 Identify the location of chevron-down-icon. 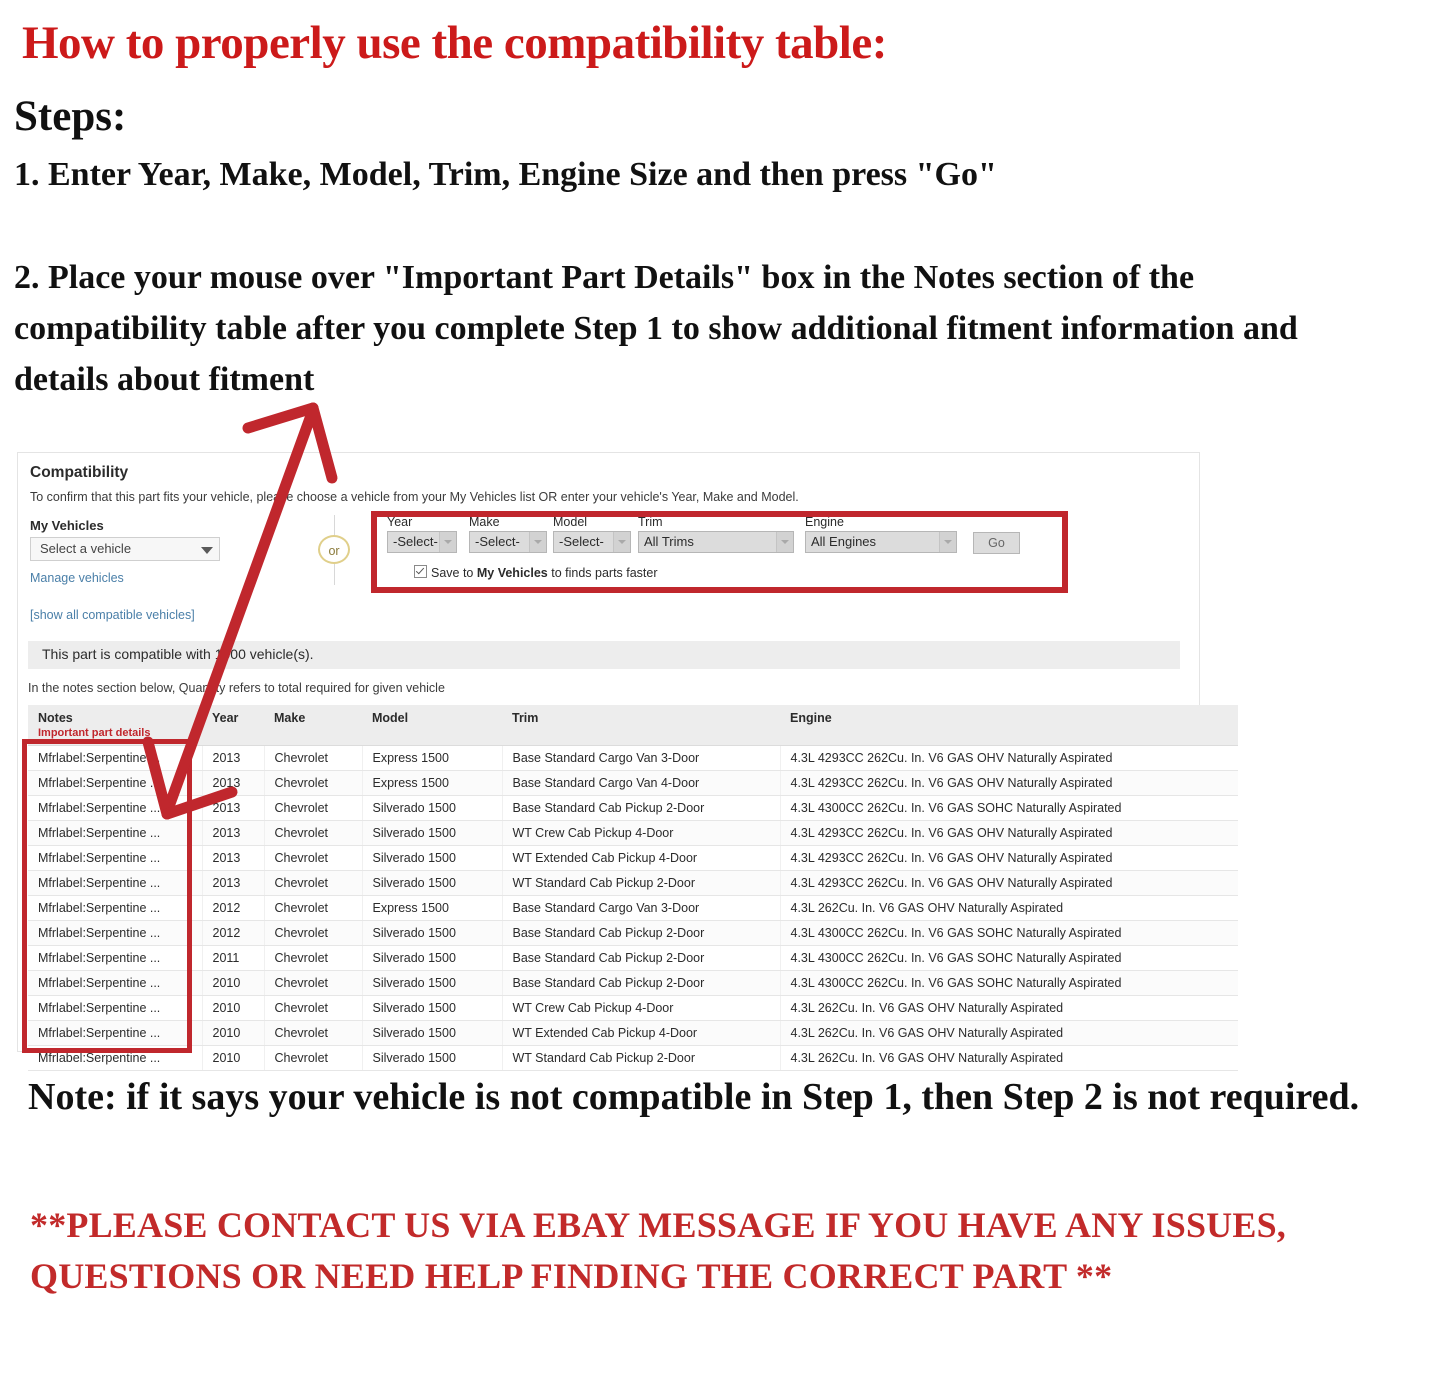
(207, 550).